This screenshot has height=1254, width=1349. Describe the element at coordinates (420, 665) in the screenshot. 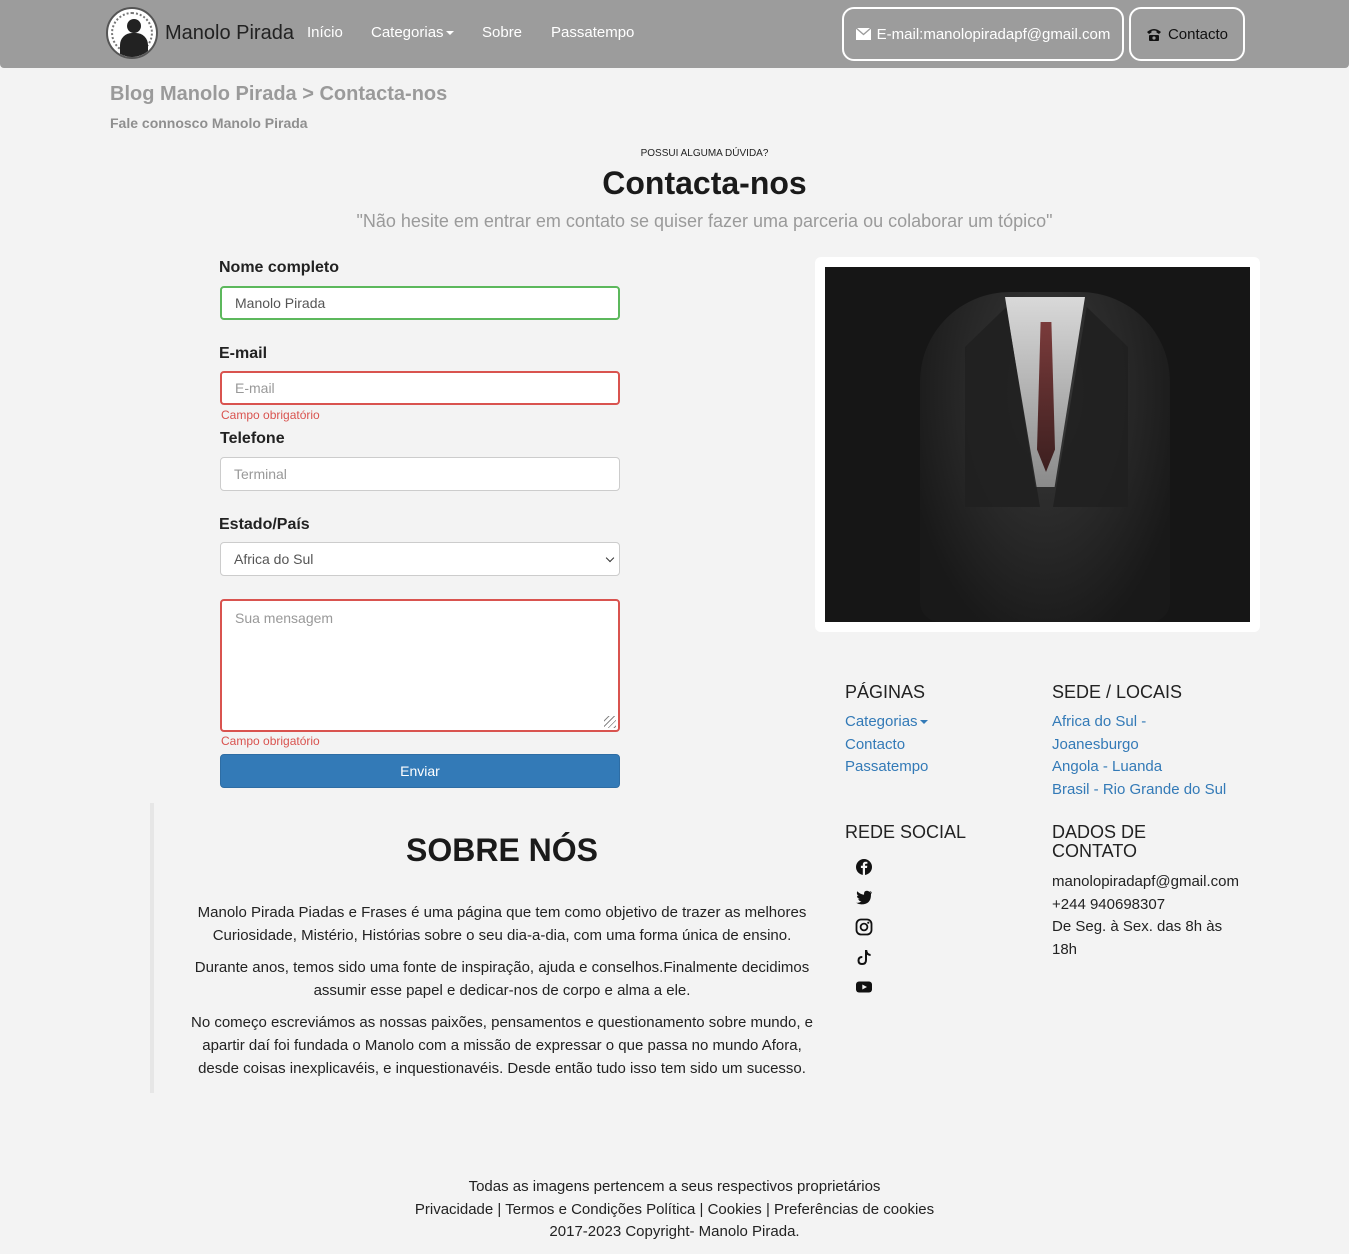

I see `message-textarea: Sua mensagem` at that location.